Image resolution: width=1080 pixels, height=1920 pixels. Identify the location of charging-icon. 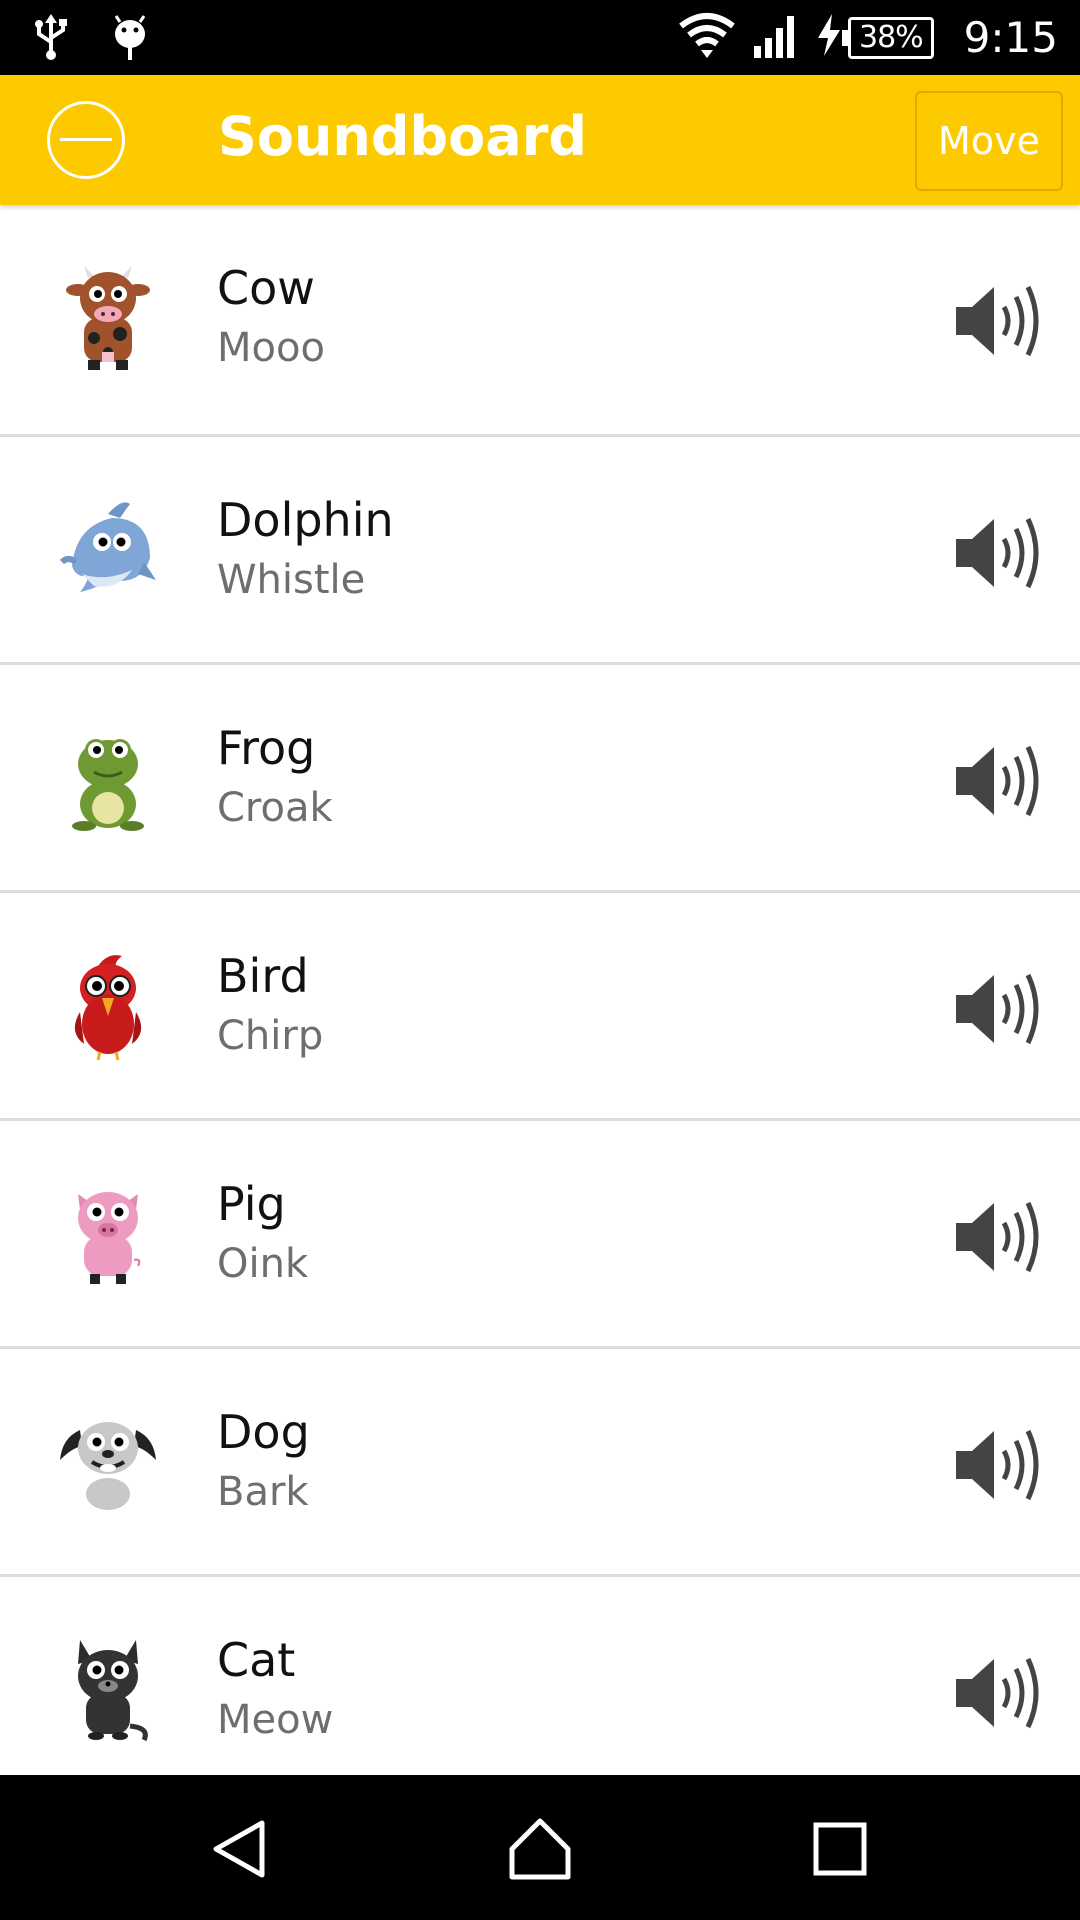
(829, 37).